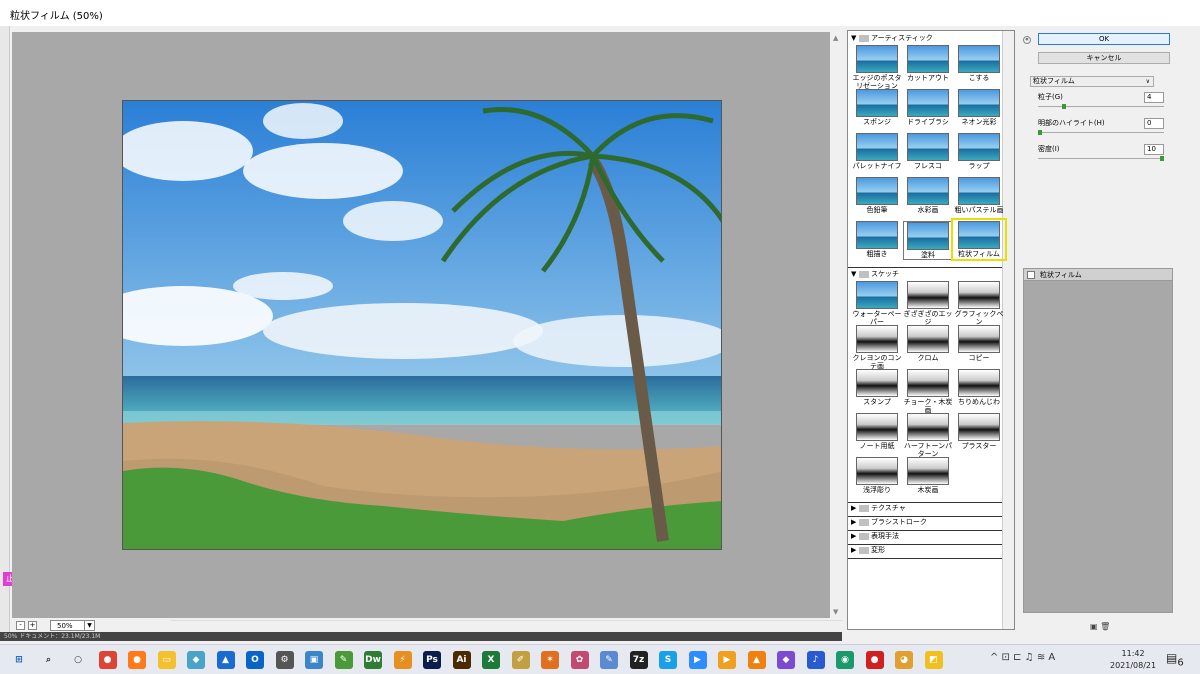  What do you see at coordinates (877, 431) in the screenshot?
I see `filter-sketch-9: ノート用紙` at bounding box center [877, 431].